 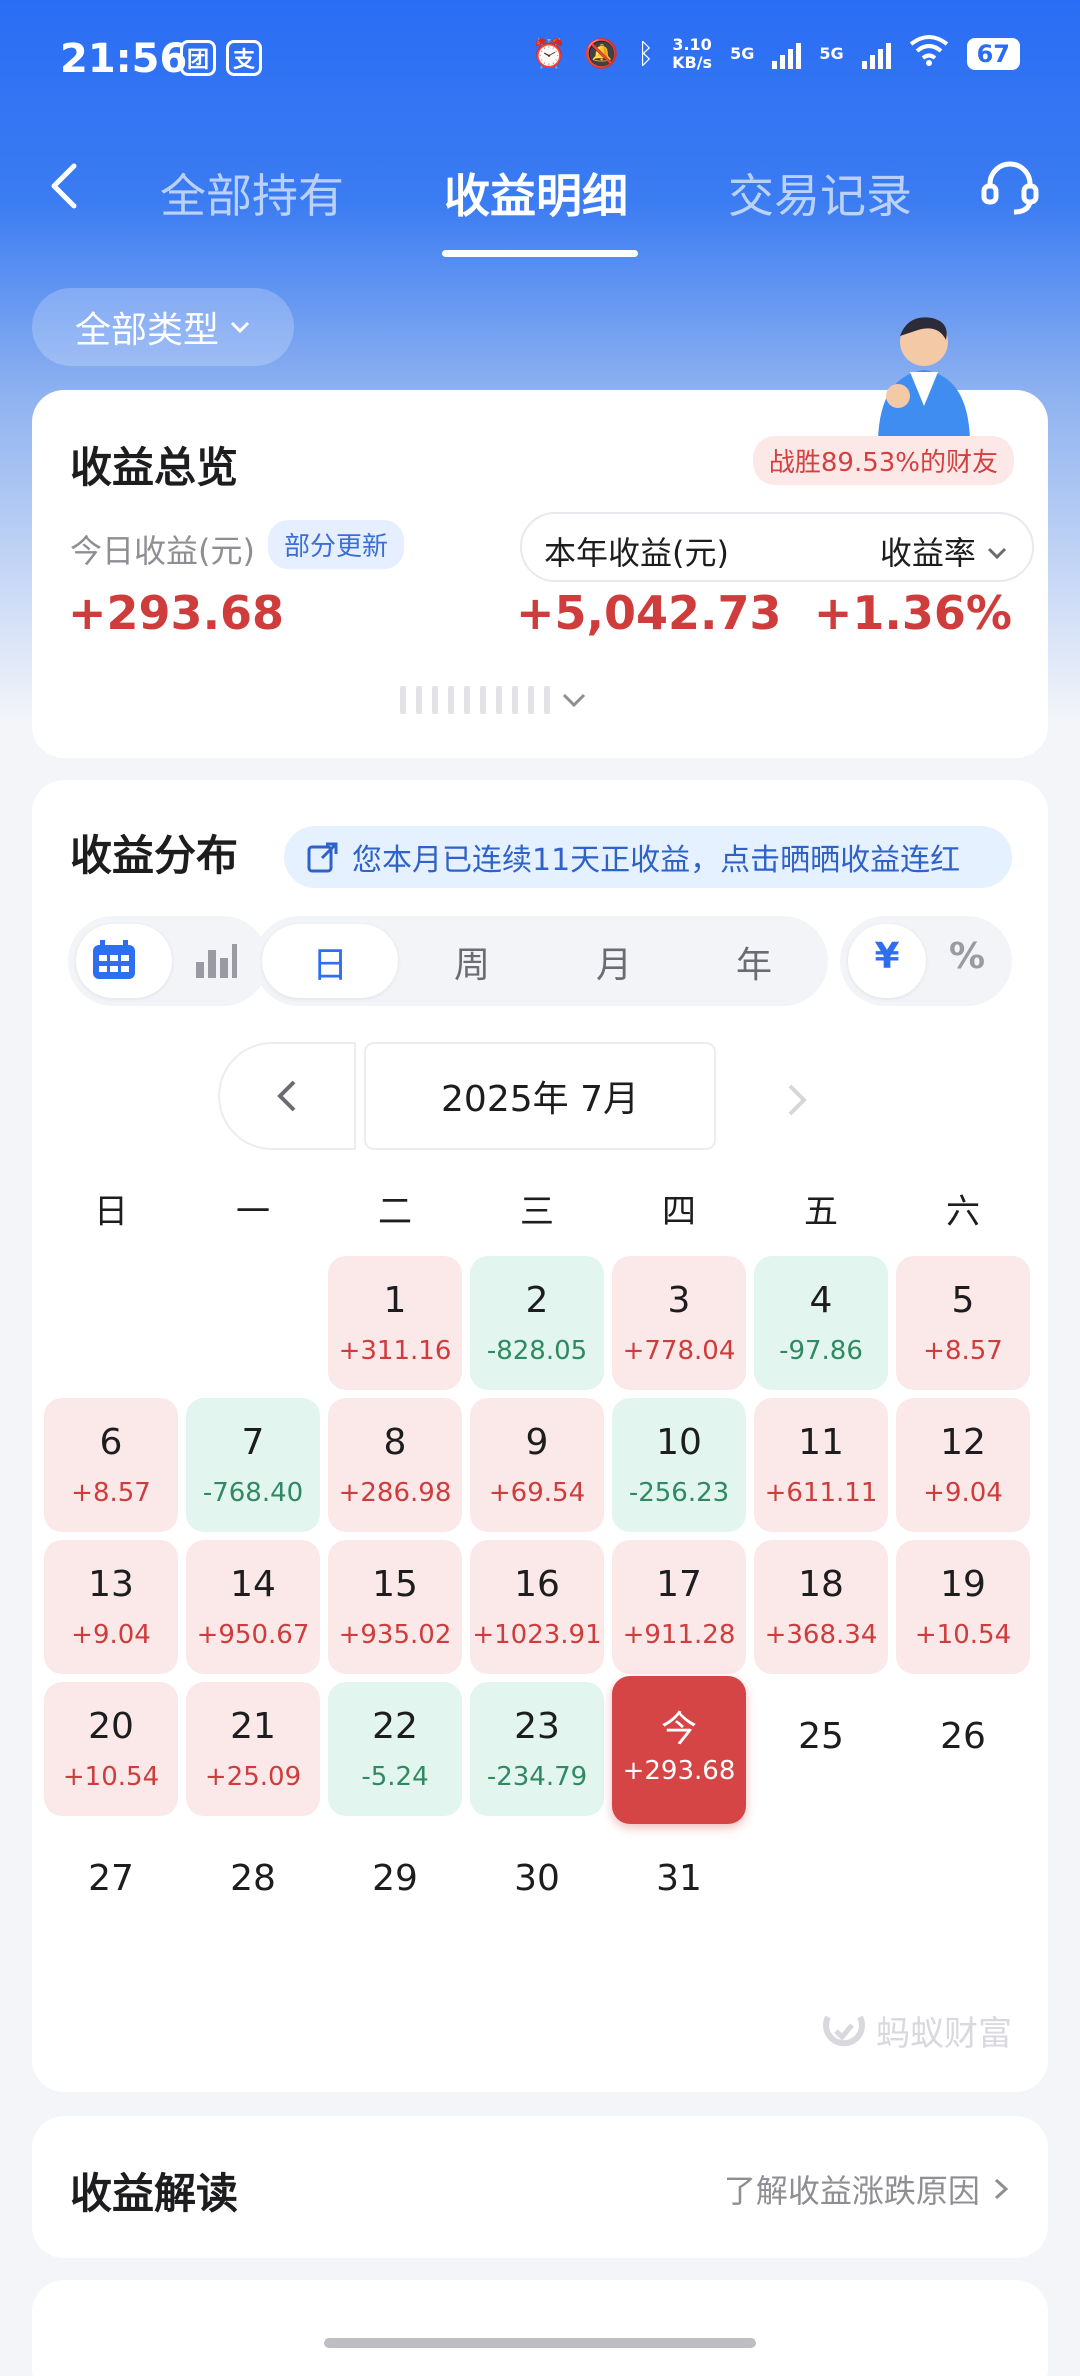 I want to click on calendar-day: 31, so click(x=679, y=1891).